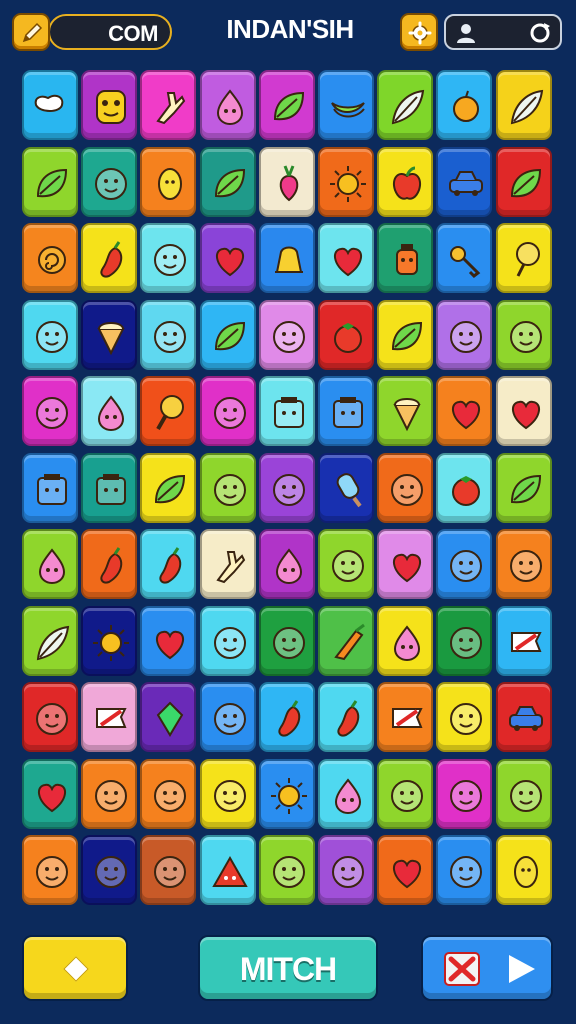 Image resolution: width=576 pixels, height=1024 pixels. What do you see at coordinates (31, 32) in the screenshot?
I see `edit-button` at bounding box center [31, 32].